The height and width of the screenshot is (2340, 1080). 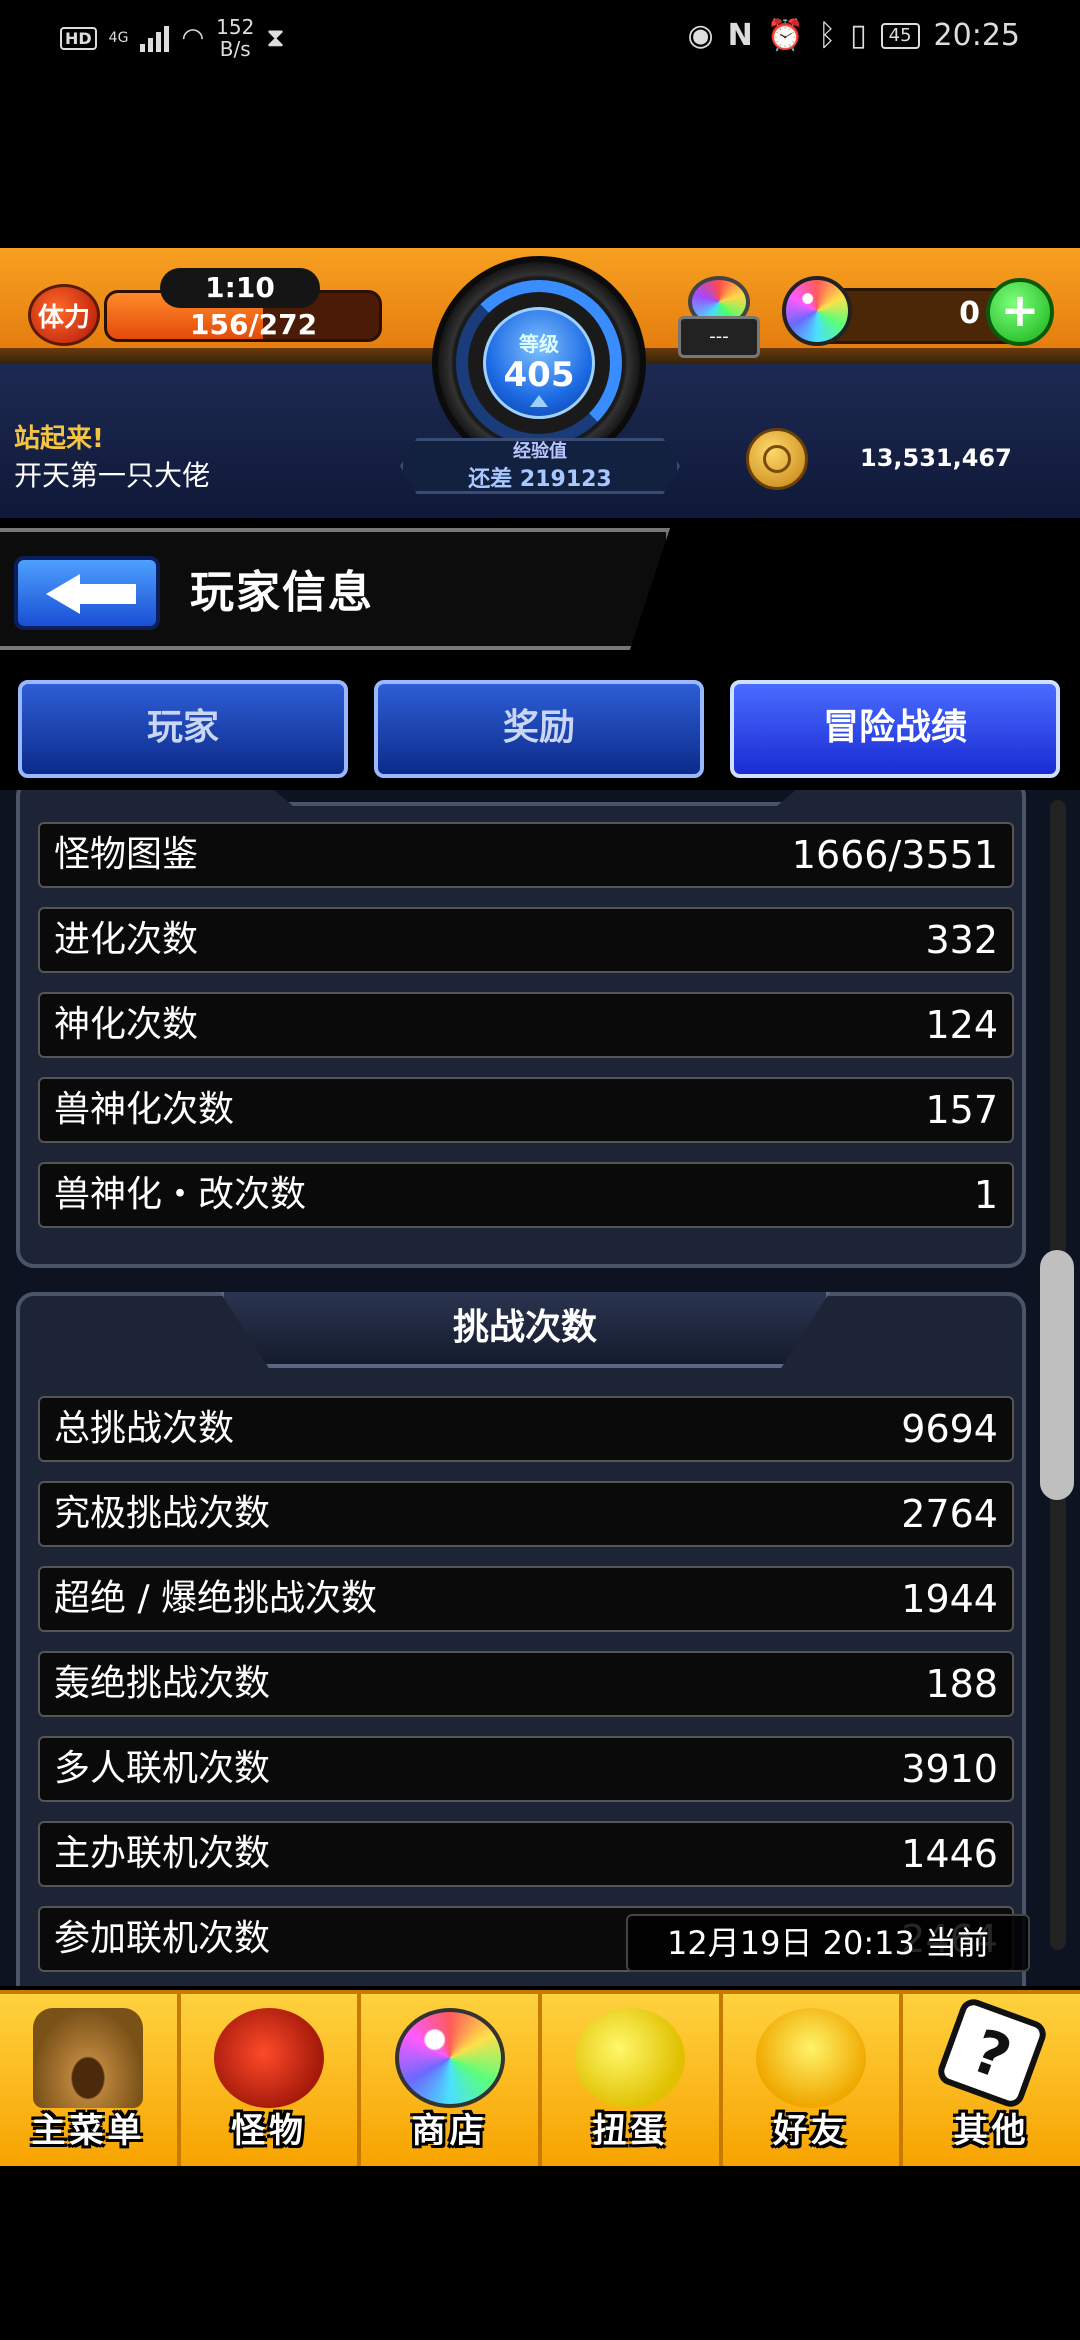 I want to click on stat-label: 参加联机次数, so click(x=162, y=1938).